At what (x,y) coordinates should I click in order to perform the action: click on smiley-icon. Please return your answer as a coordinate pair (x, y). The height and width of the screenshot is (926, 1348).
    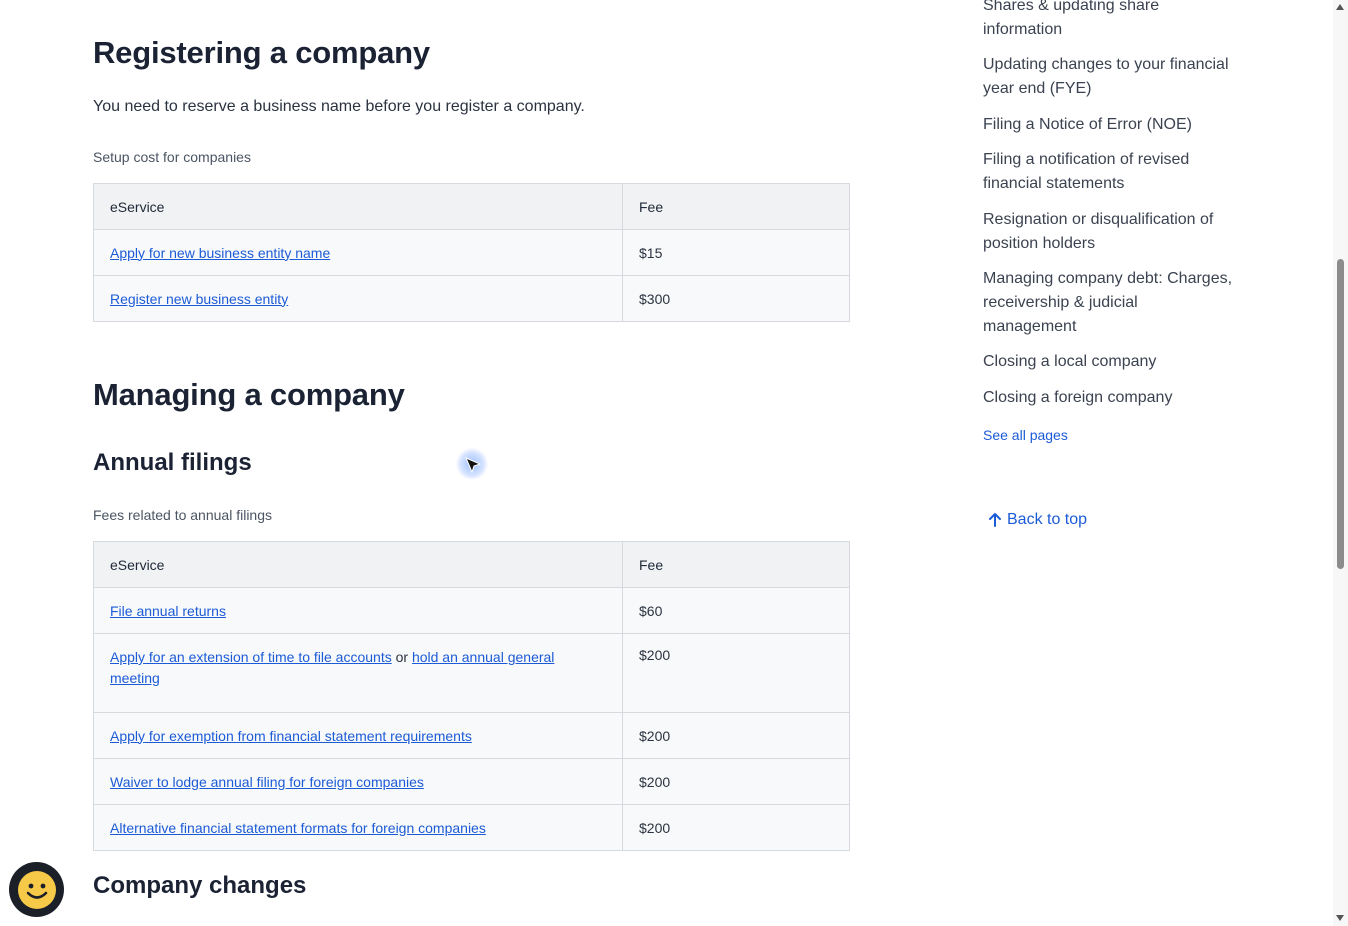
    Looking at the image, I should click on (37, 890).